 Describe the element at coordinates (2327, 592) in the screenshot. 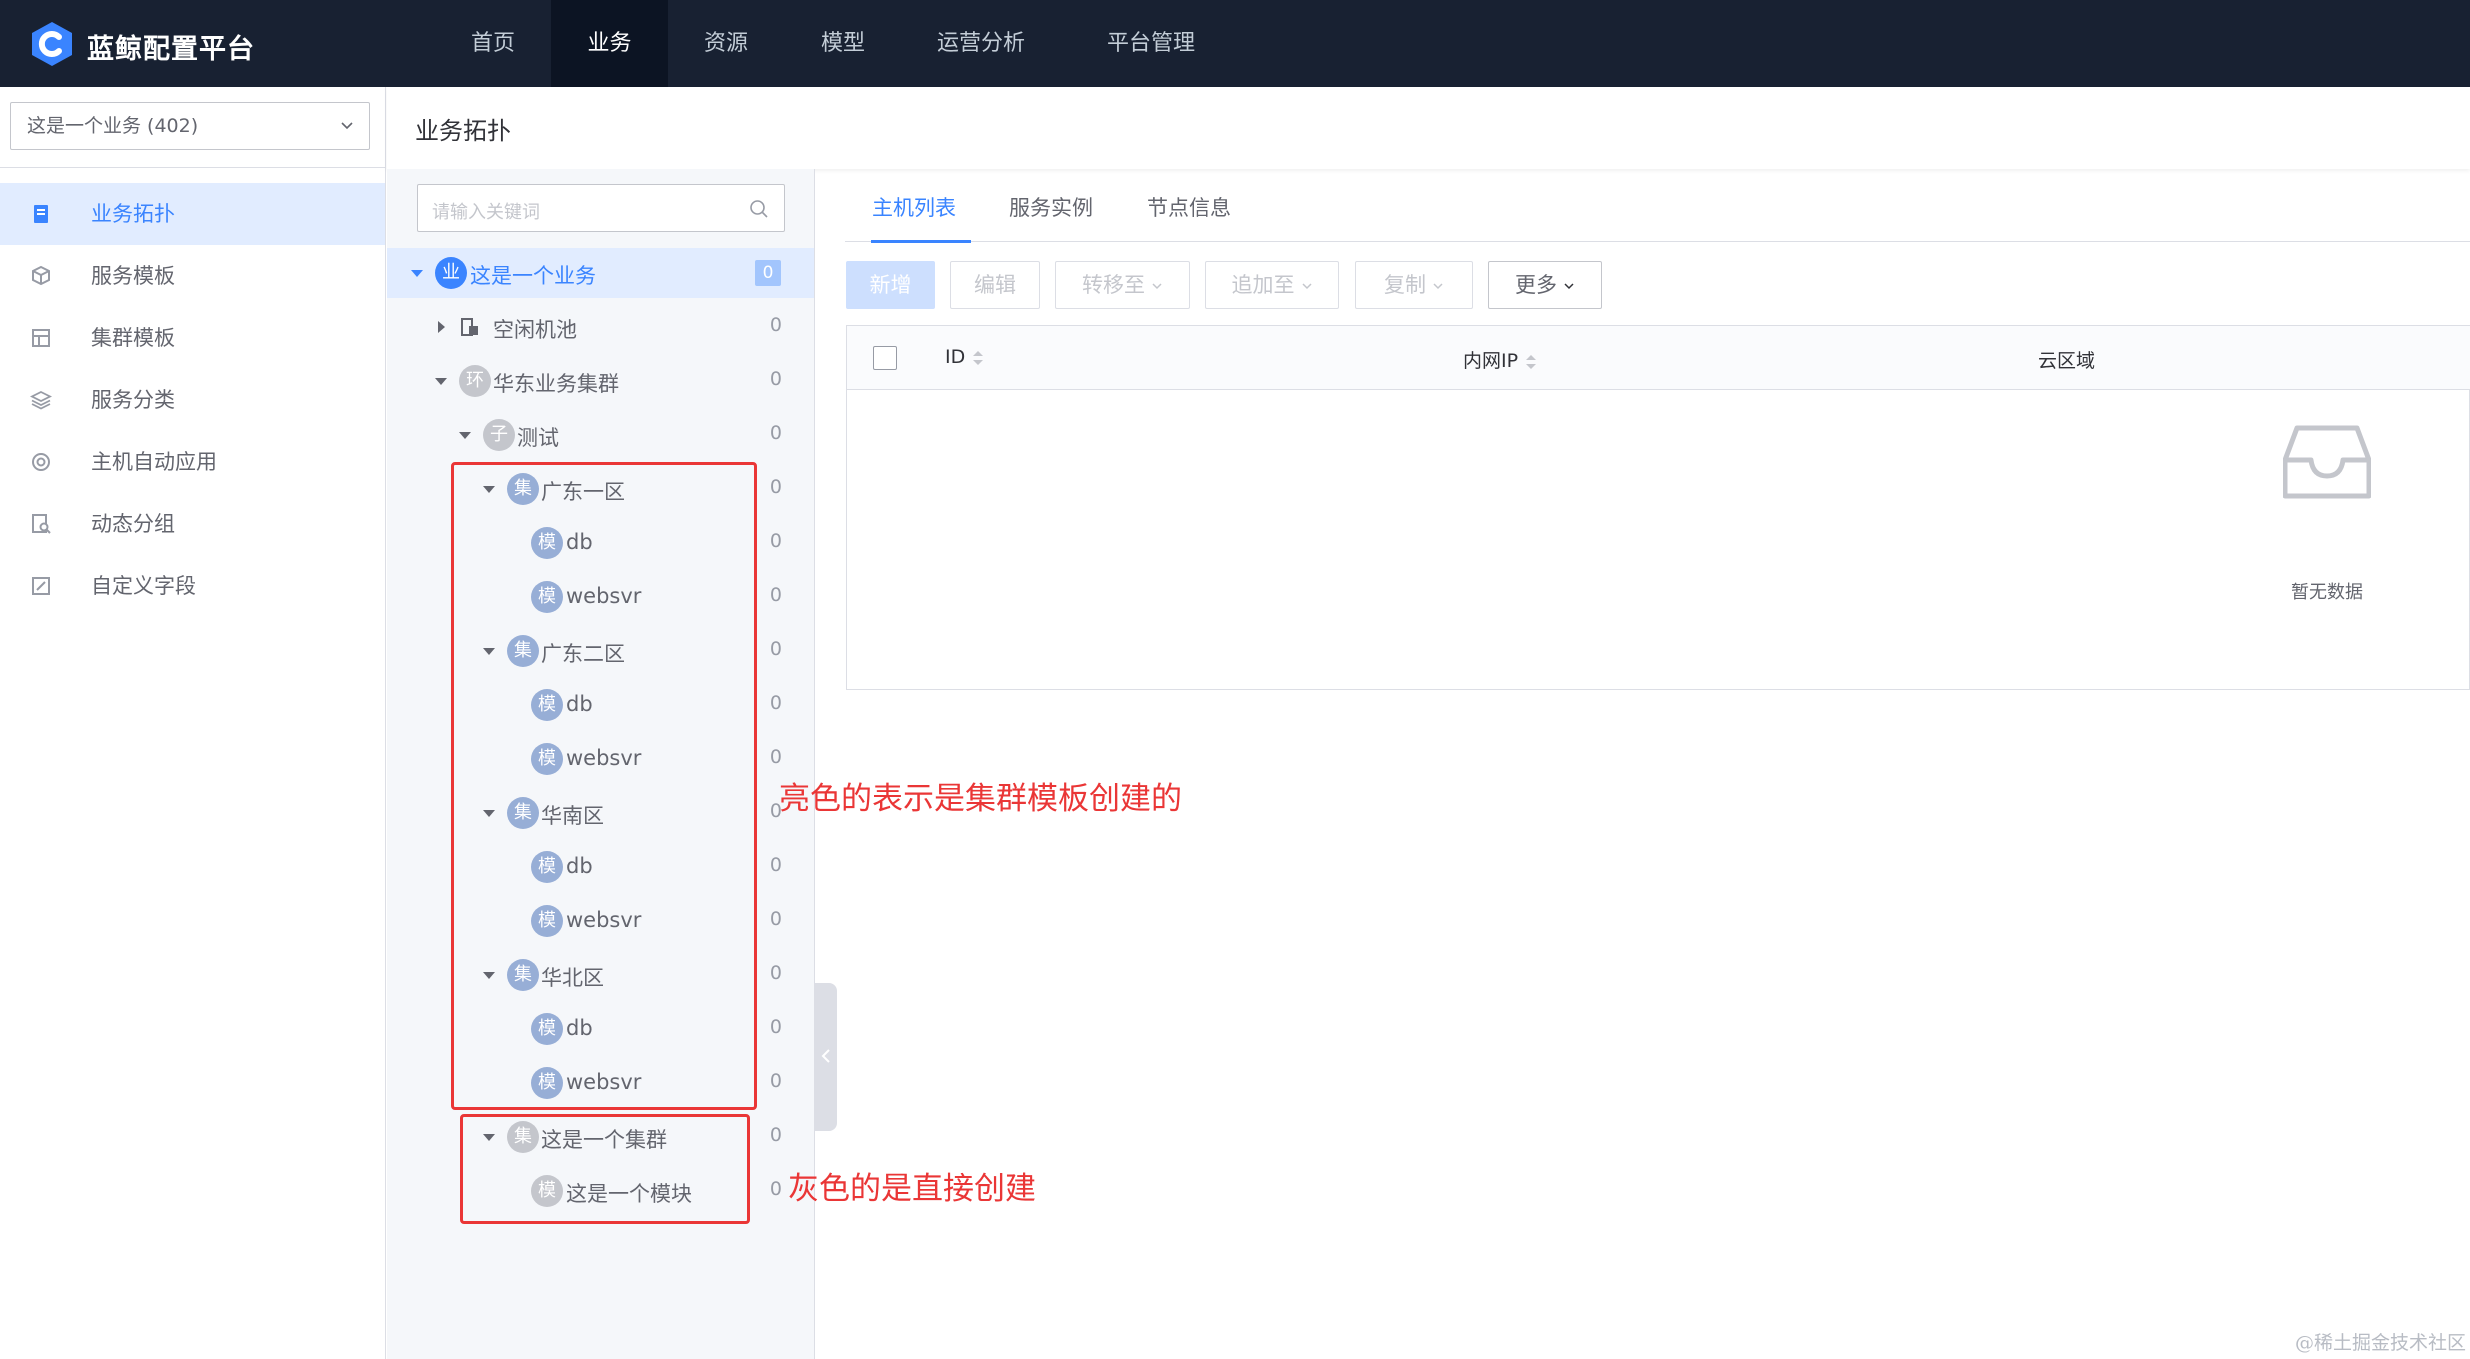

I see `empty-state-text: 暂无数据` at that location.